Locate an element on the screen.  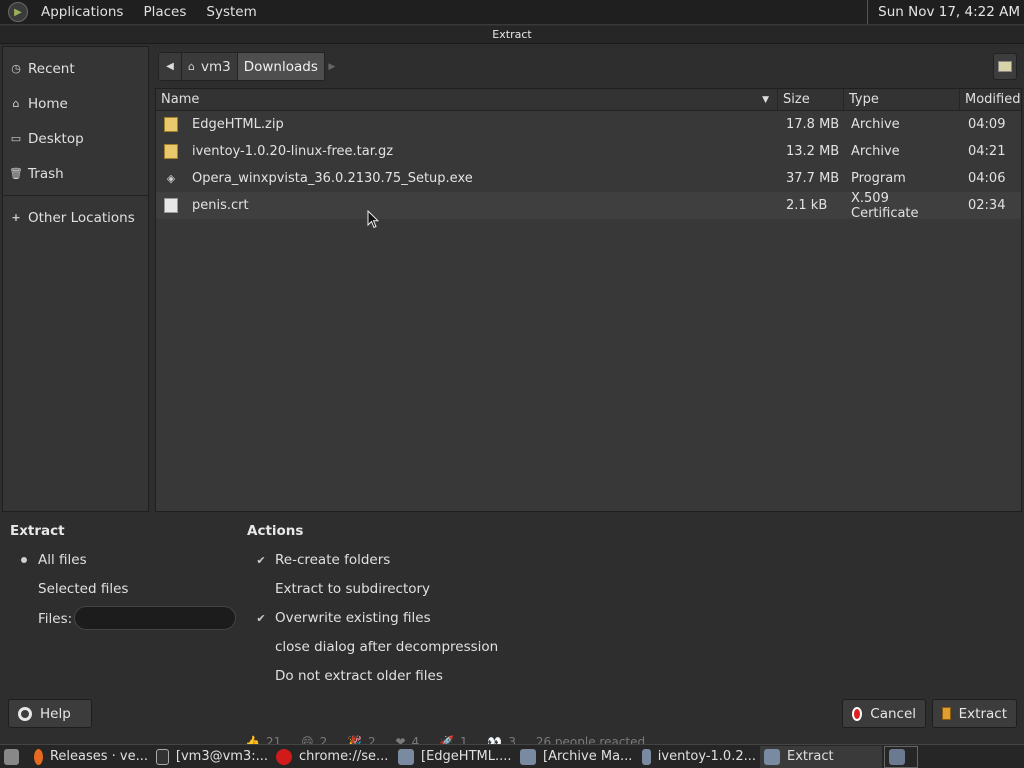
taskbar-item-label: Extract is located at coordinates (810, 756).